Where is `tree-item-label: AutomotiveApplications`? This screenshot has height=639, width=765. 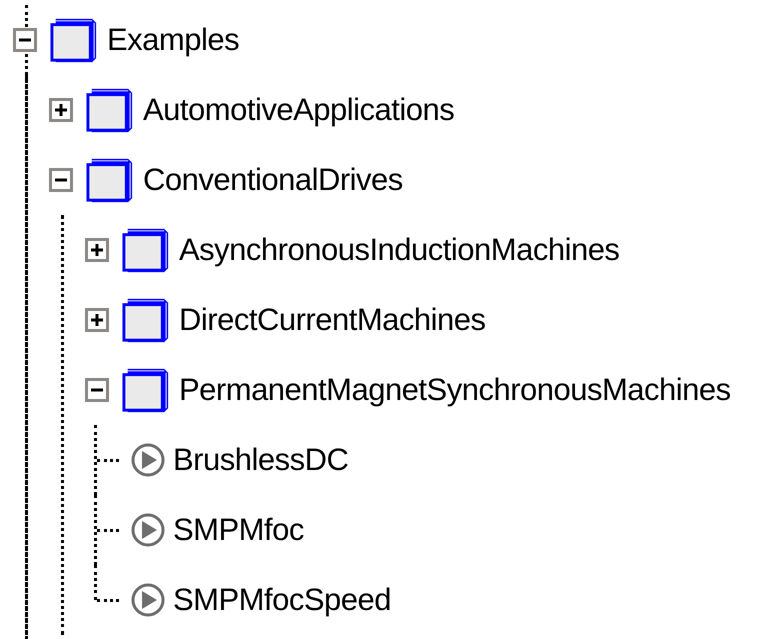
tree-item-label: AutomotiveApplications is located at coordinates (298, 110).